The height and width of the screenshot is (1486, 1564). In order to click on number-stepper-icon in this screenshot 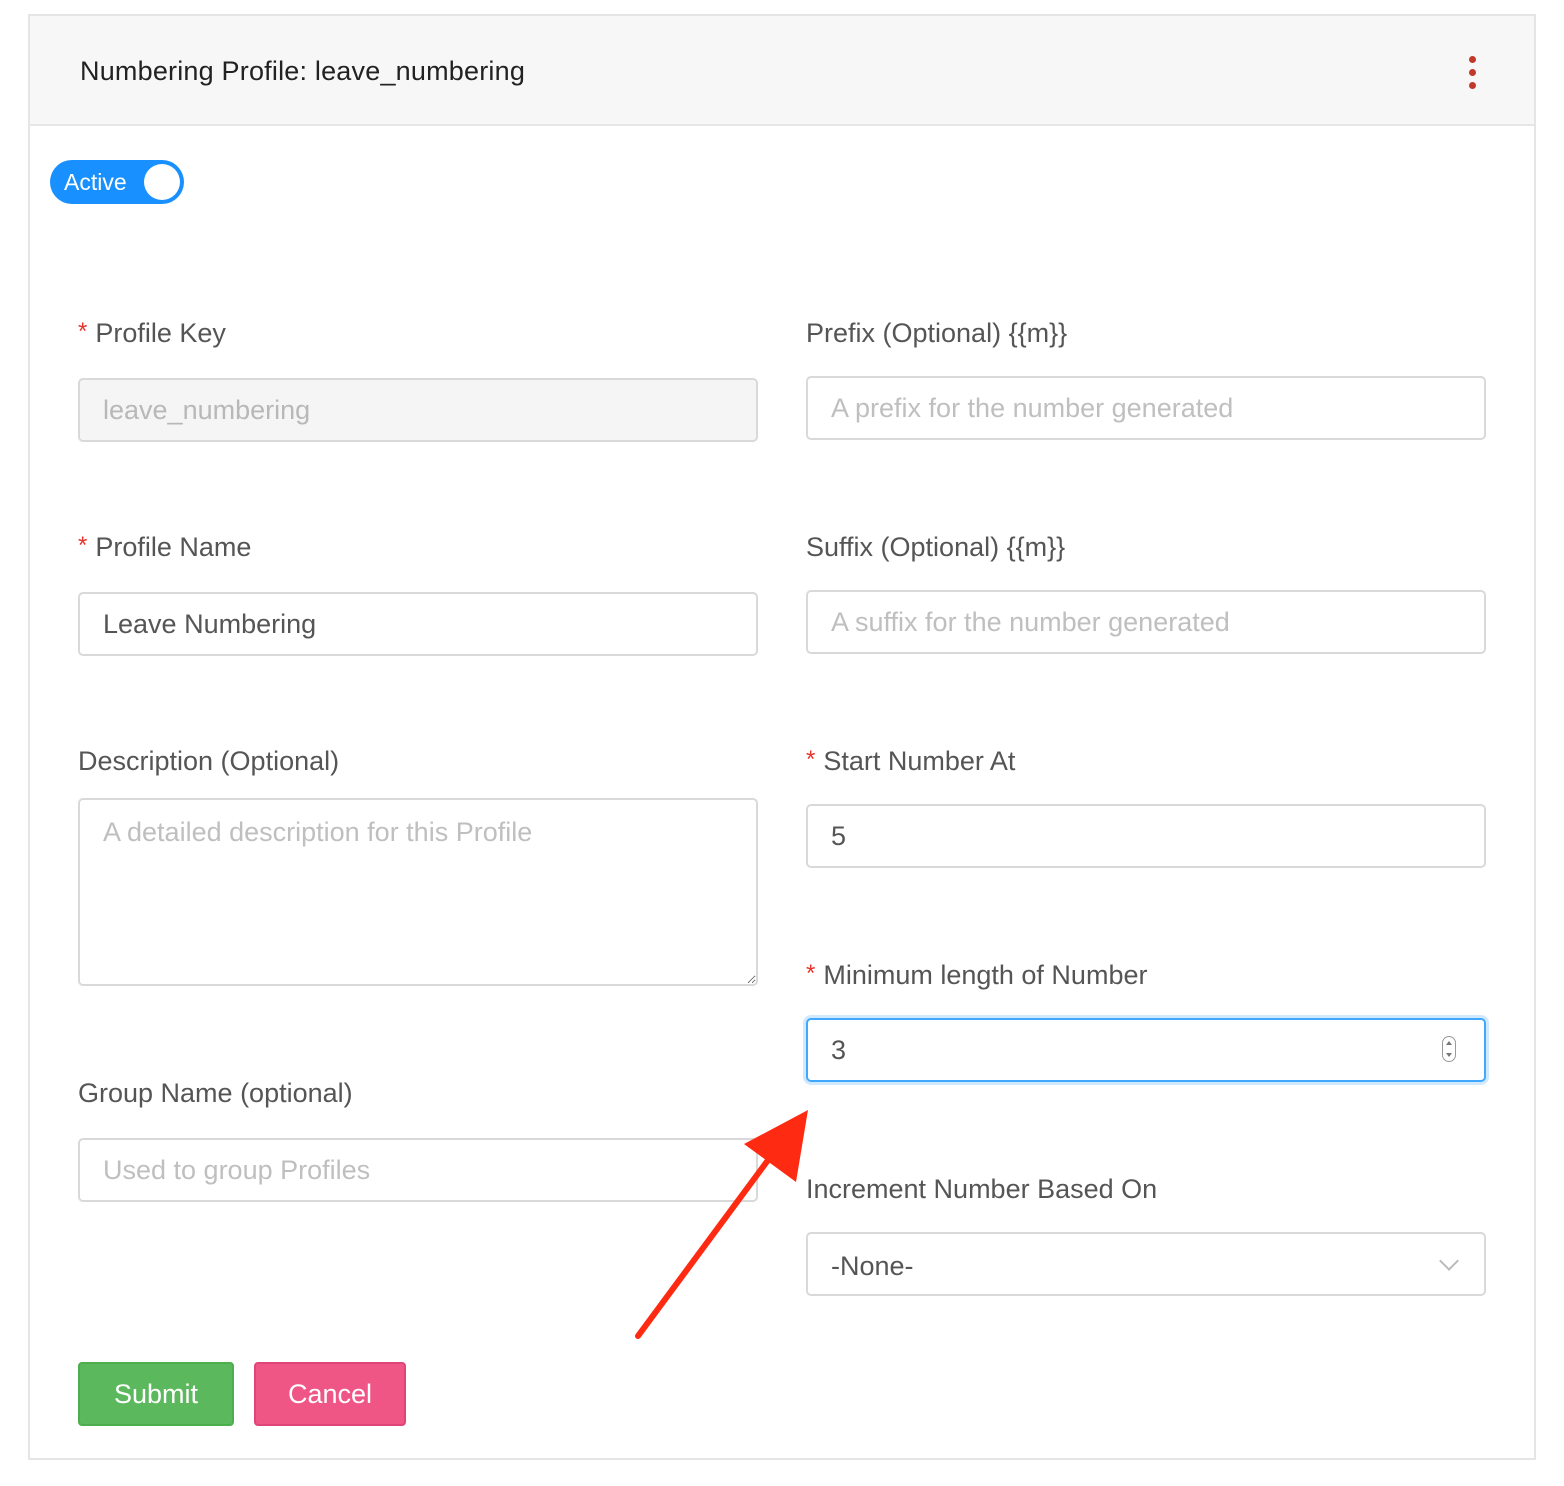, I will do `click(1449, 1049)`.